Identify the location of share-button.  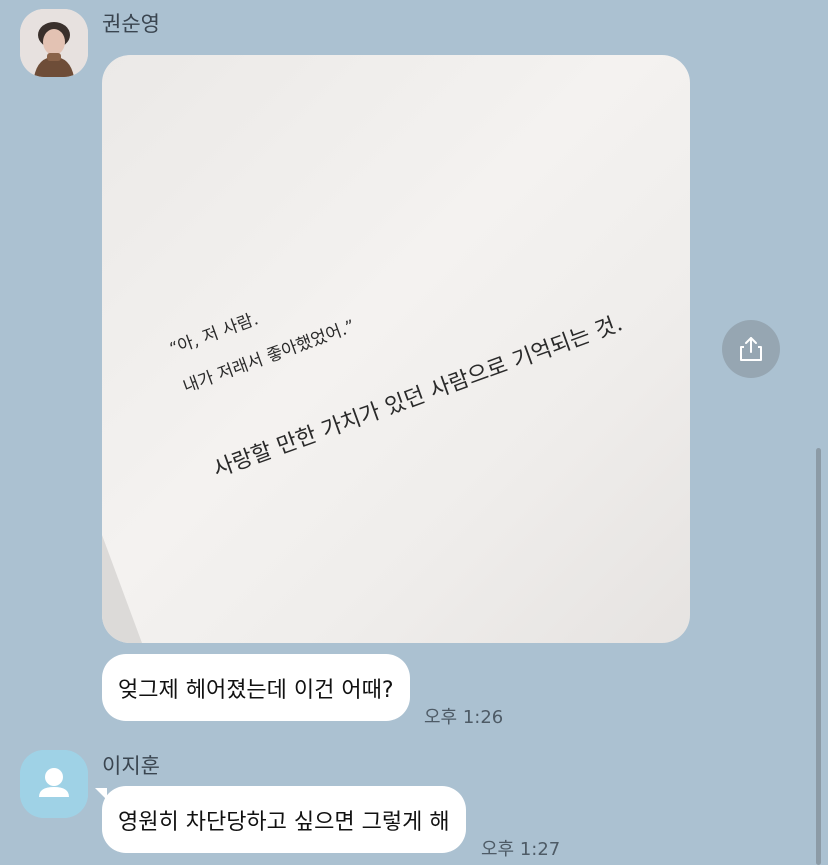
(751, 349).